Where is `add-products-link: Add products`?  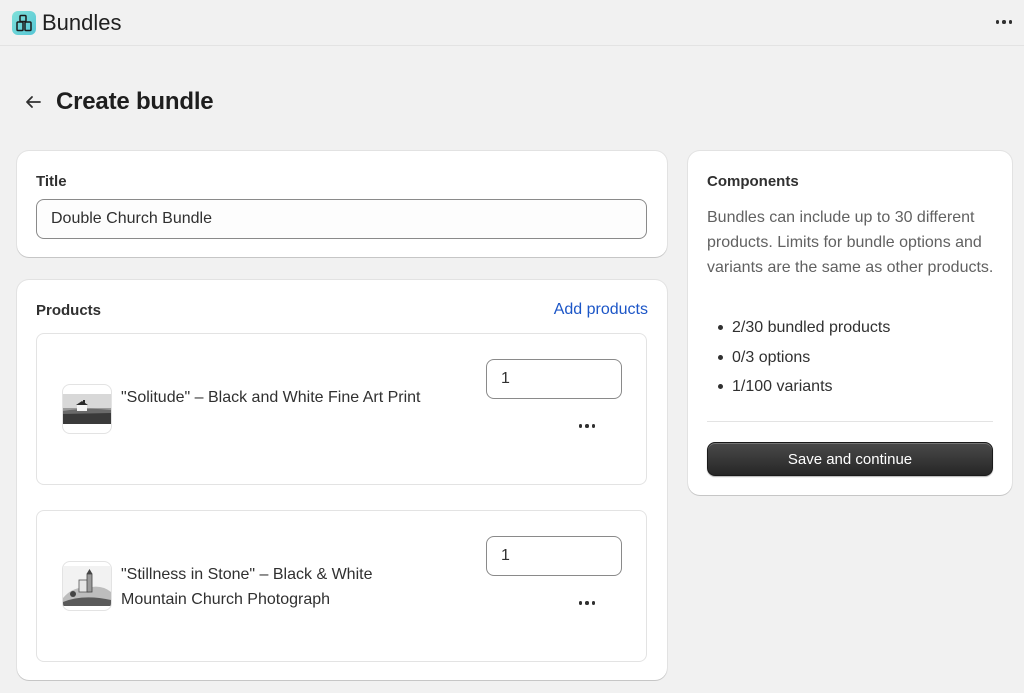 add-products-link: Add products is located at coordinates (601, 310).